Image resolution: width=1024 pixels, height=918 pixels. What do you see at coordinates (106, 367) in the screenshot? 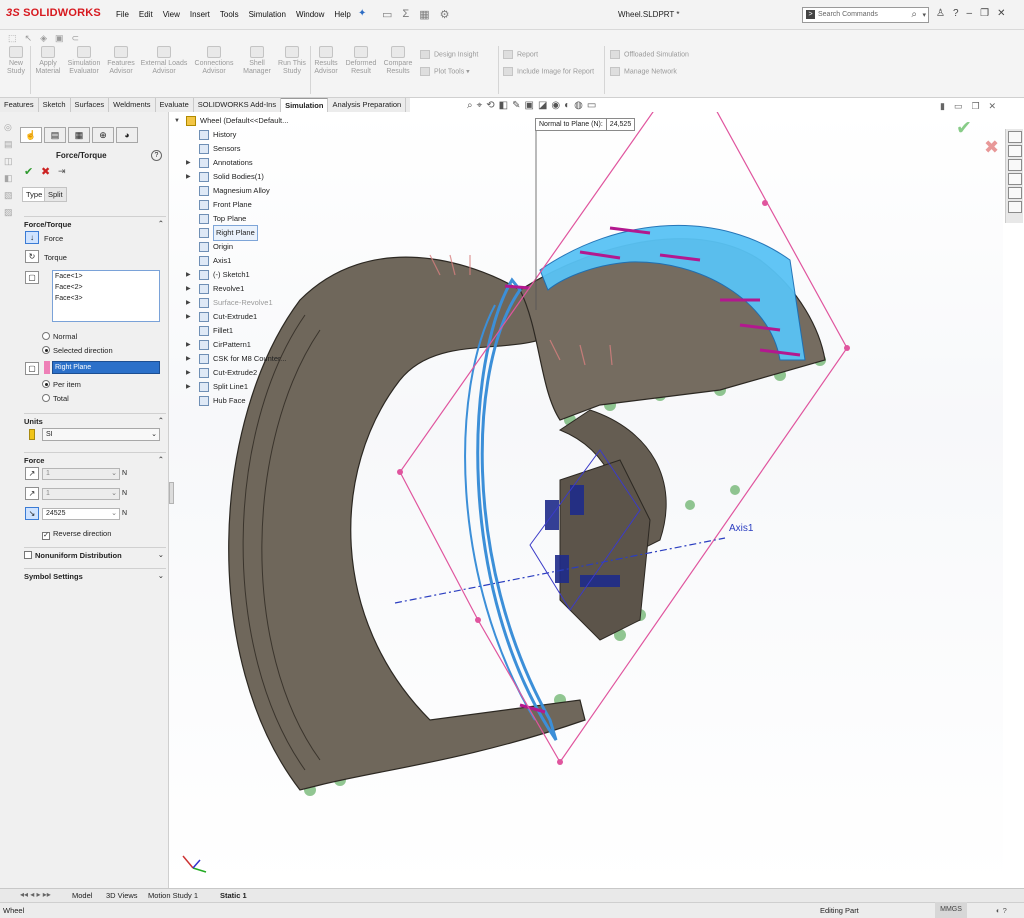
I see `direction-reference-field: Right Plane` at bounding box center [106, 367].